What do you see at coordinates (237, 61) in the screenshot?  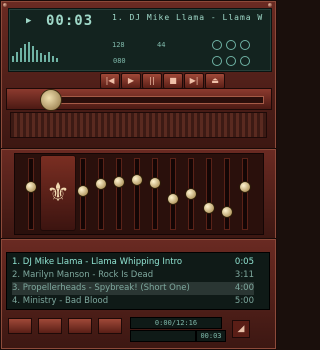 I see `volume-balance-sliders` at bounding box center [237, 61].